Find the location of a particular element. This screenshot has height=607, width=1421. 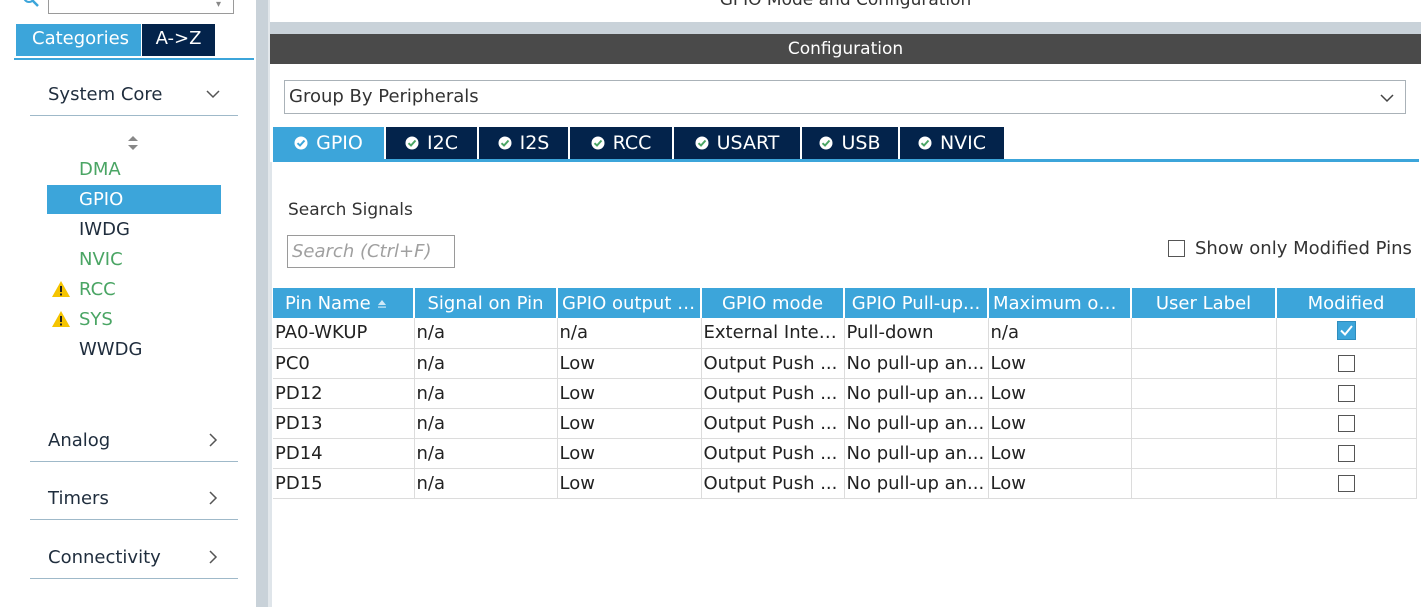

sidebar-item-sys: SYS is located at coordinates (134, 319).